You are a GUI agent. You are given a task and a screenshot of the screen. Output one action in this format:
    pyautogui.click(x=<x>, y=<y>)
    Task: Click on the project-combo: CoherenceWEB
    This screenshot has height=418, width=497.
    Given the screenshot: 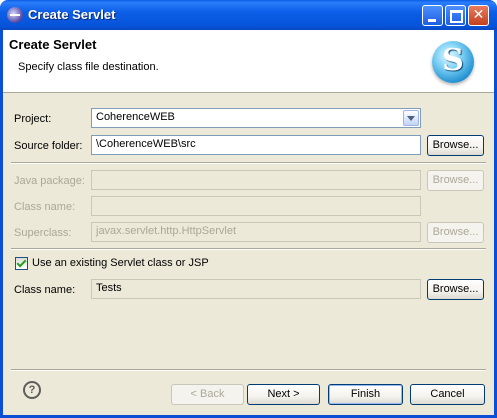 What is the action you would take?
    pyautogui.click(x=256, y=118)
    